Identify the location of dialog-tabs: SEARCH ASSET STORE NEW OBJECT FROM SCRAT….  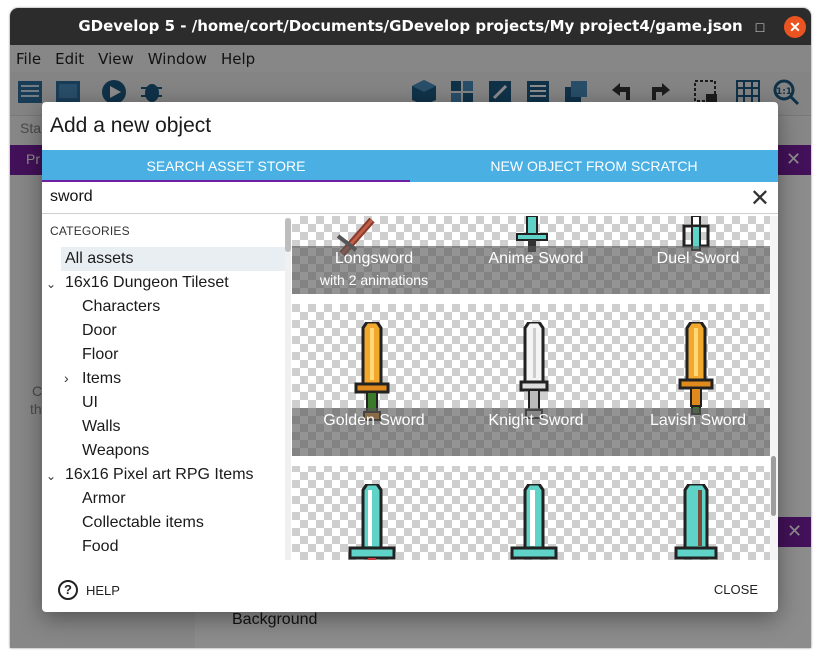
(410, 166).